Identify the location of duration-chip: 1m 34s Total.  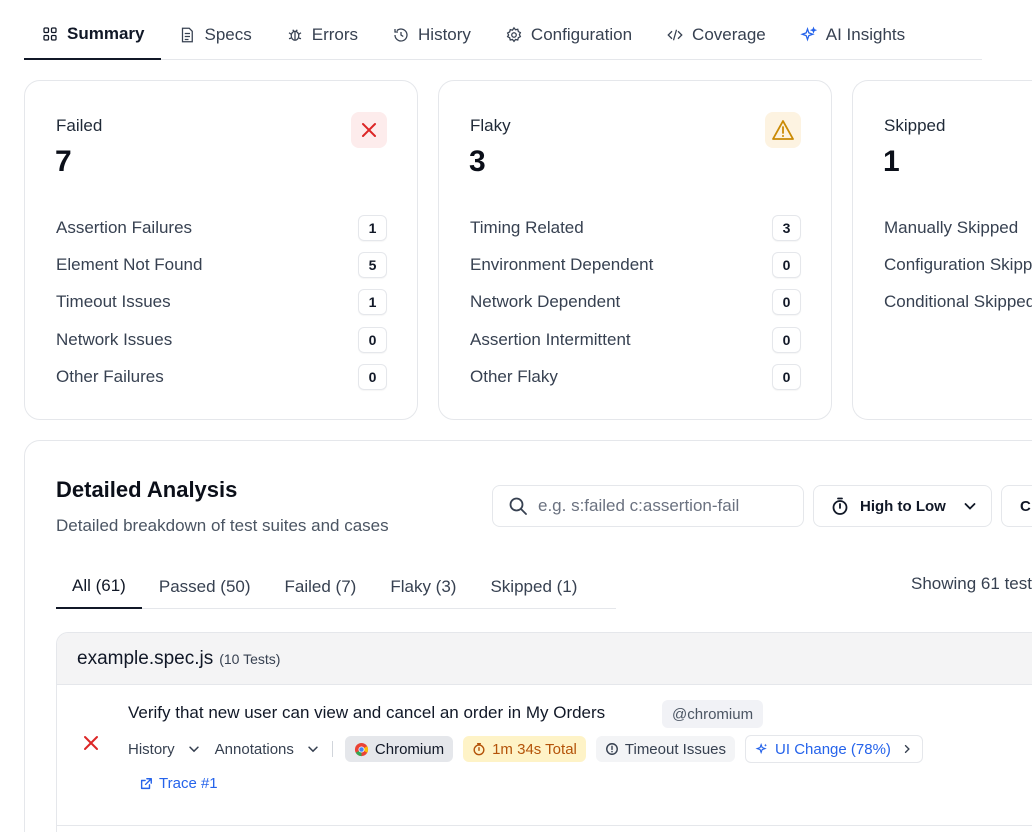
(524, 749).